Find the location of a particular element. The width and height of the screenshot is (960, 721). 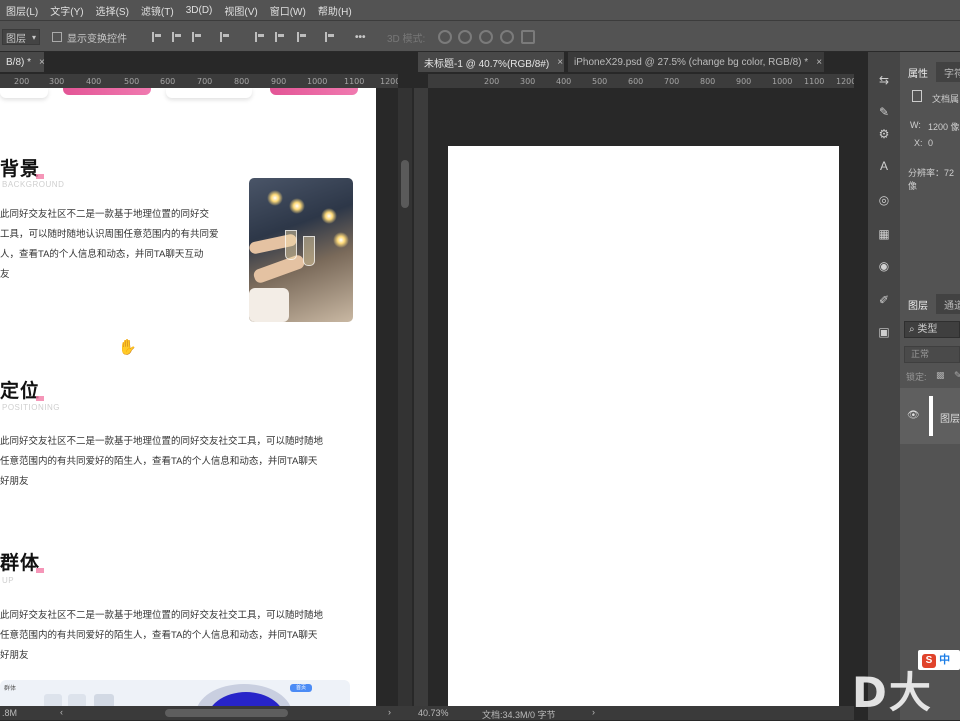

right-status-bar: 40.73% 文档:34.3M/0 字节 › is located at coordinates (633, 713).